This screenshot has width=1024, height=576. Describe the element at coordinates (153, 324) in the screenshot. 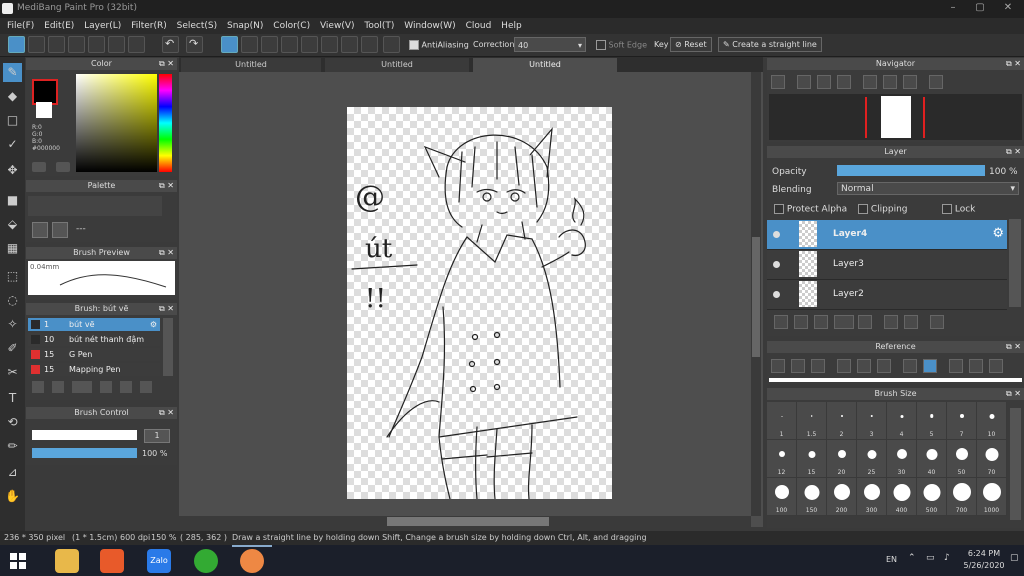

I see `brush-settings-gear-icon: ⚙` at that location.